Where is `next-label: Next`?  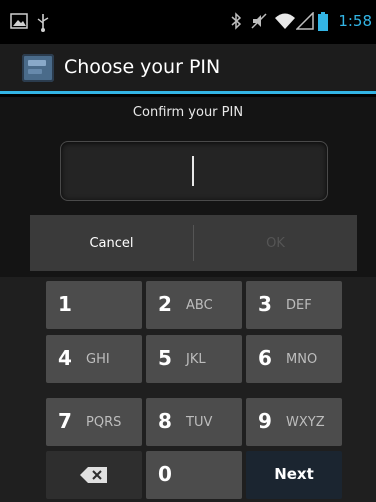
next-label: Next is located at coordinates (294, 474).